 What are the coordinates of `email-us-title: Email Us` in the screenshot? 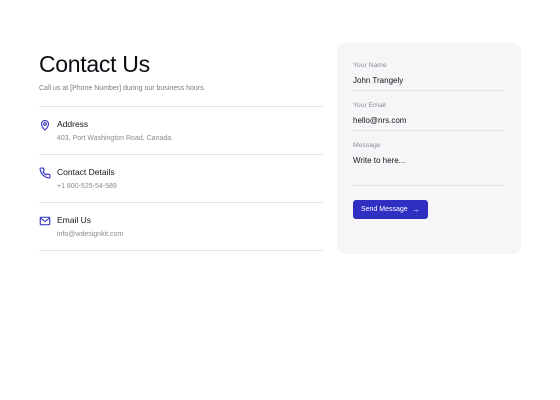 It's located at (74, 220).